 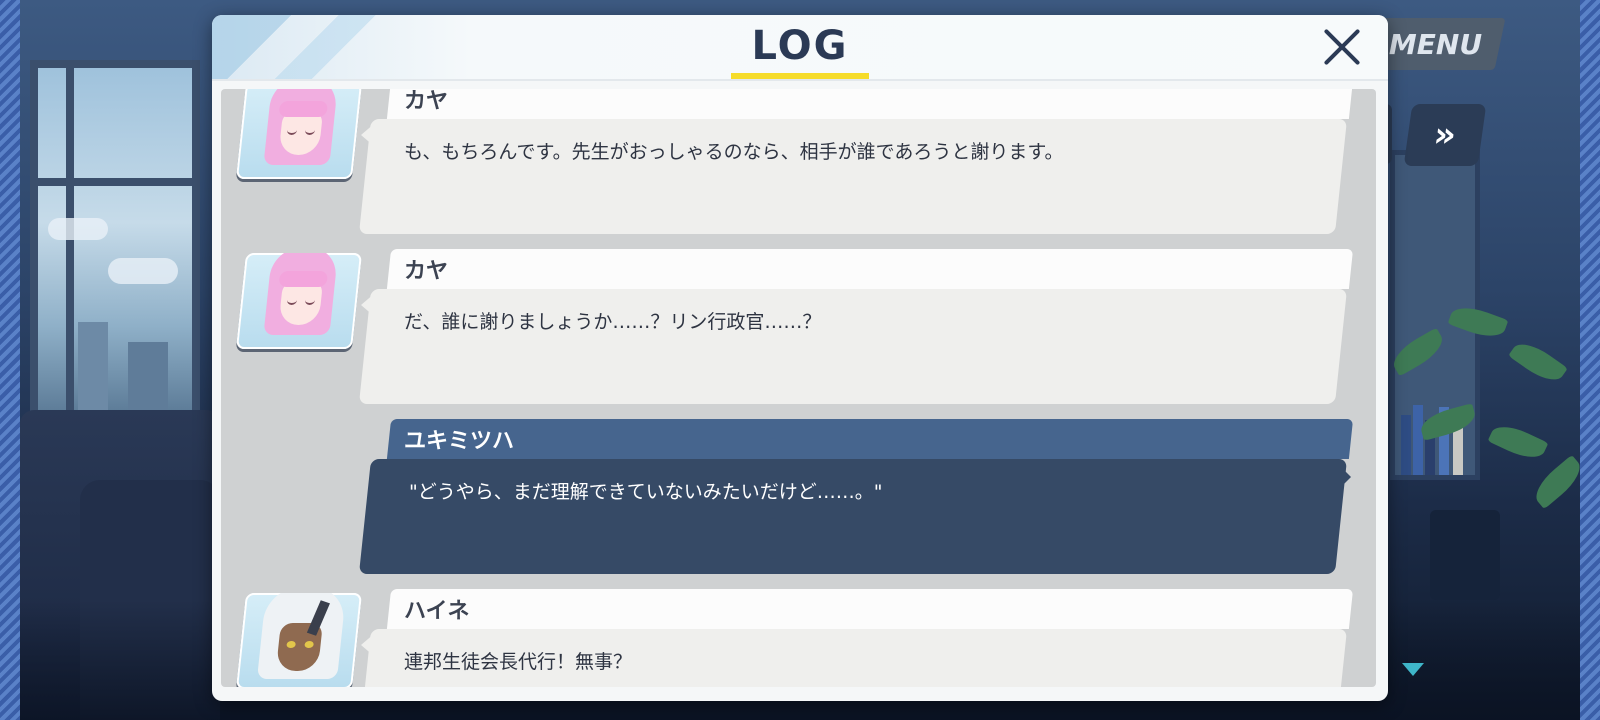 What do you see at coordinates (734, 152) in the screenshot?
I see `dialogue-text: も、もちろんです。先生がおっしゃるのなら、相手が誰であろうと謝ります。` at bounding box center [734, 152].